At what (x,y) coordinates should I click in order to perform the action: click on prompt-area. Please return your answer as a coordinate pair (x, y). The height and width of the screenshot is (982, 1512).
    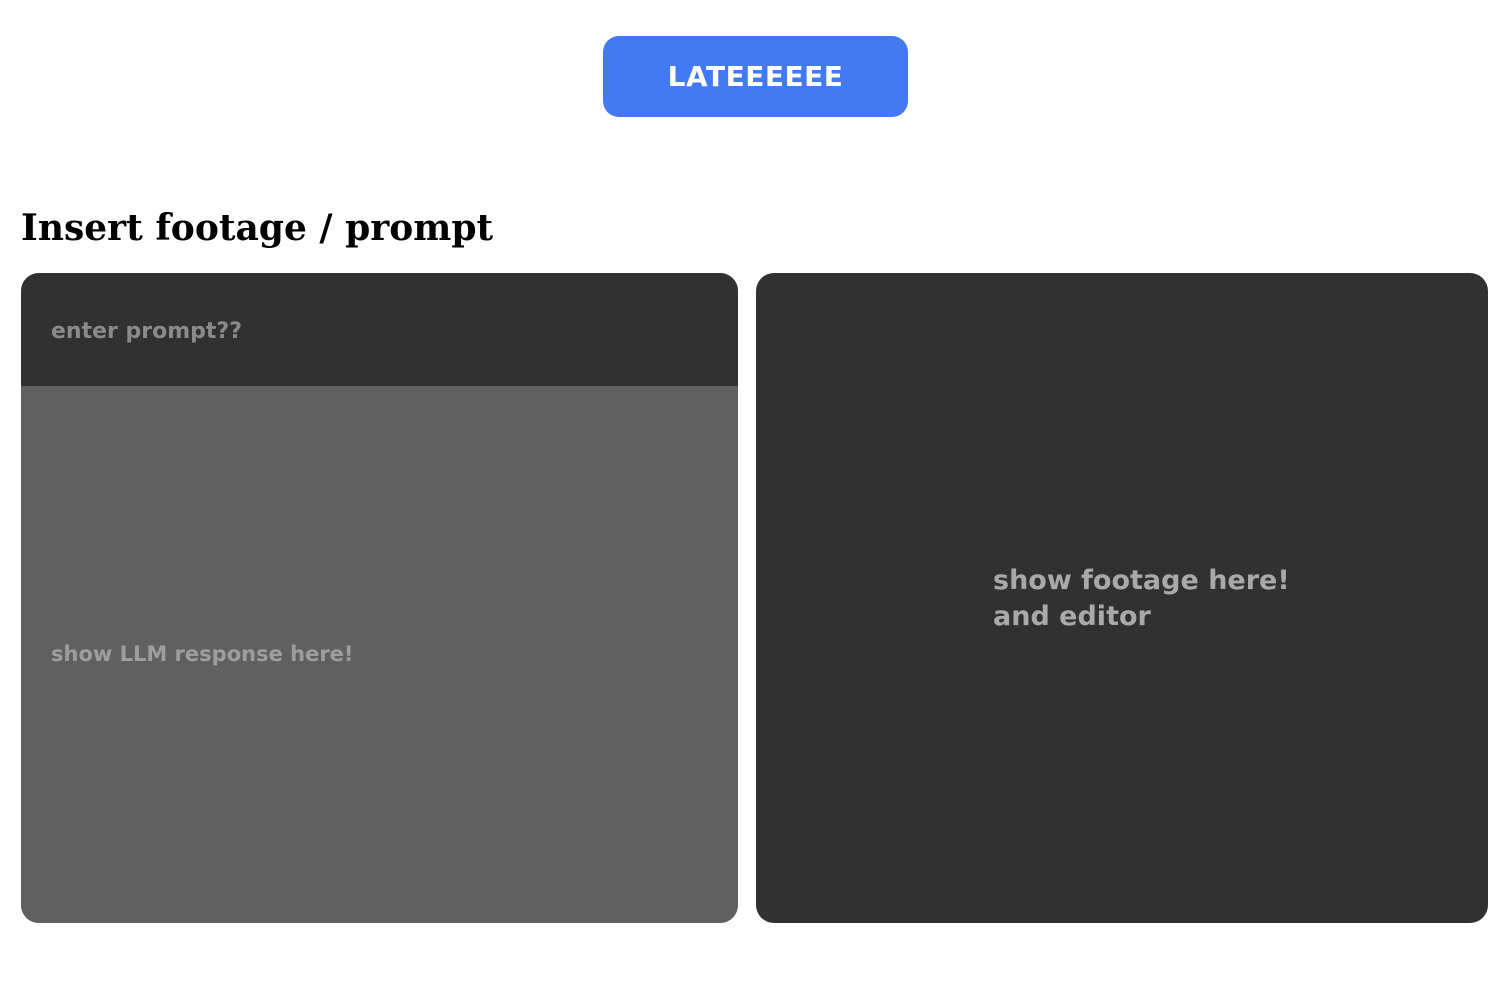
    Looking at the image, I should click on (379, 329).